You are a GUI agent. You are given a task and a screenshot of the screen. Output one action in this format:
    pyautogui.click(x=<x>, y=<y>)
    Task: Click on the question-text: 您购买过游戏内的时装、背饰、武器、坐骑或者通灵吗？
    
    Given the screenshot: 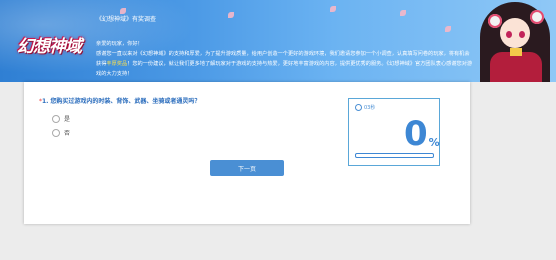 What is the action you would take?
    pyautogui.click(x=125, y=101)
    